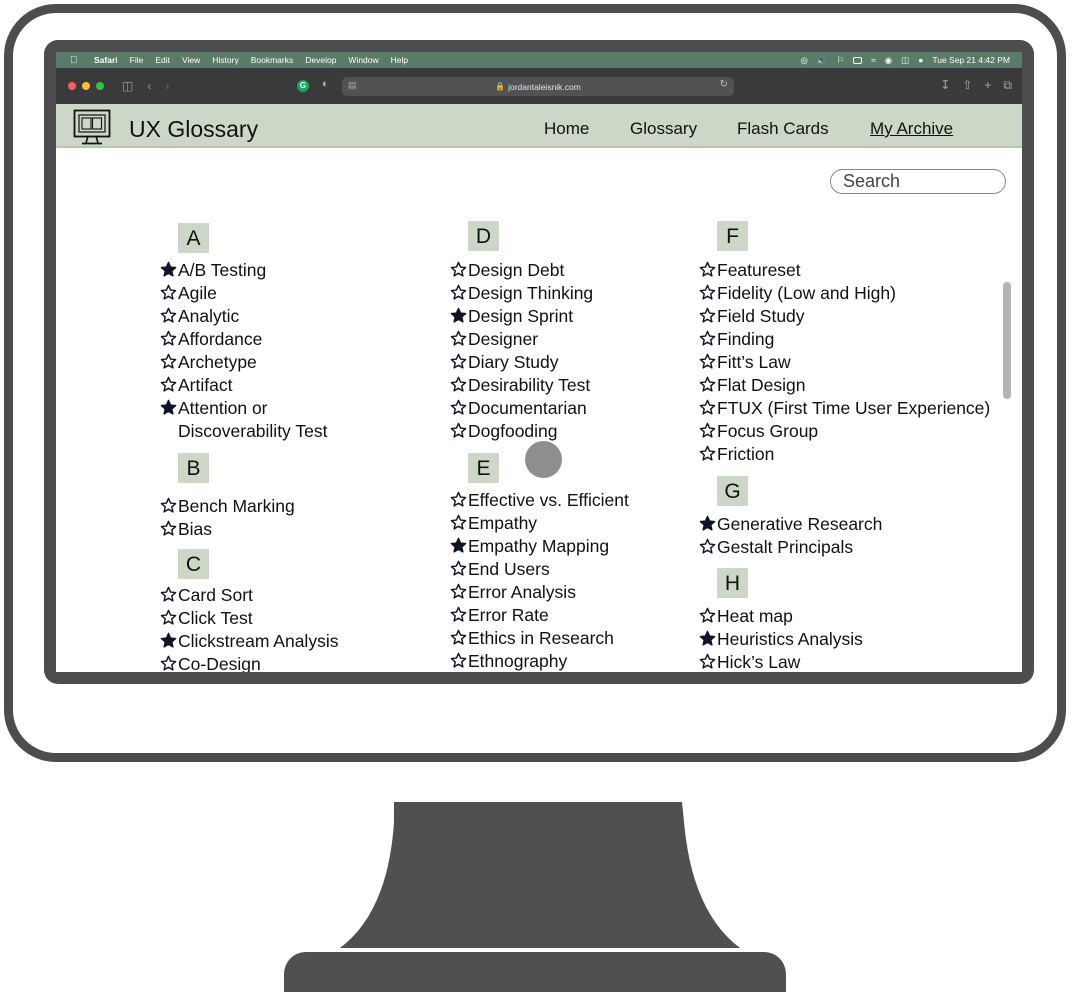 The width and height of the screenshot is (1080, 992). Describe the element at coordinates (858, 60) in the screenshot. I see `battery-icon` at that location.